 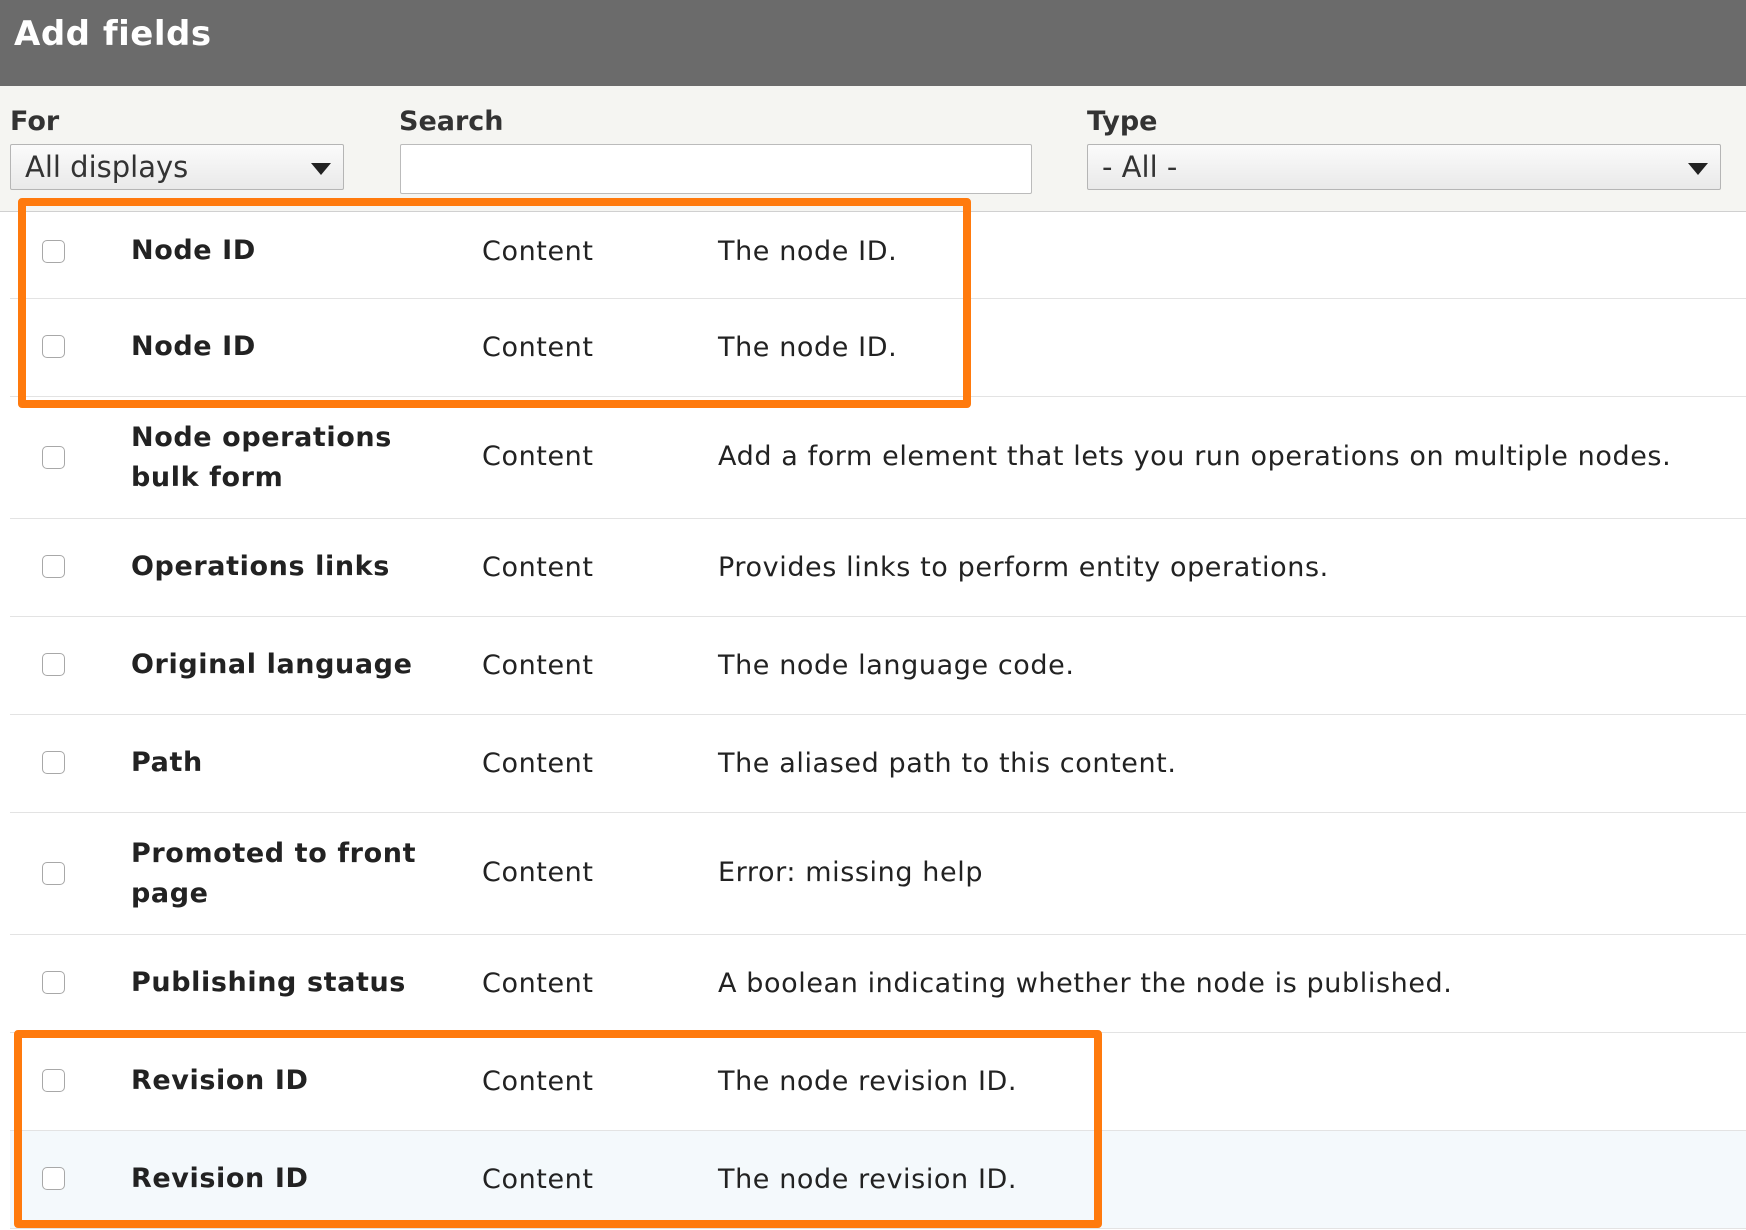 I want to click on dialog-title: Add fields, so click(x=113, y=34).